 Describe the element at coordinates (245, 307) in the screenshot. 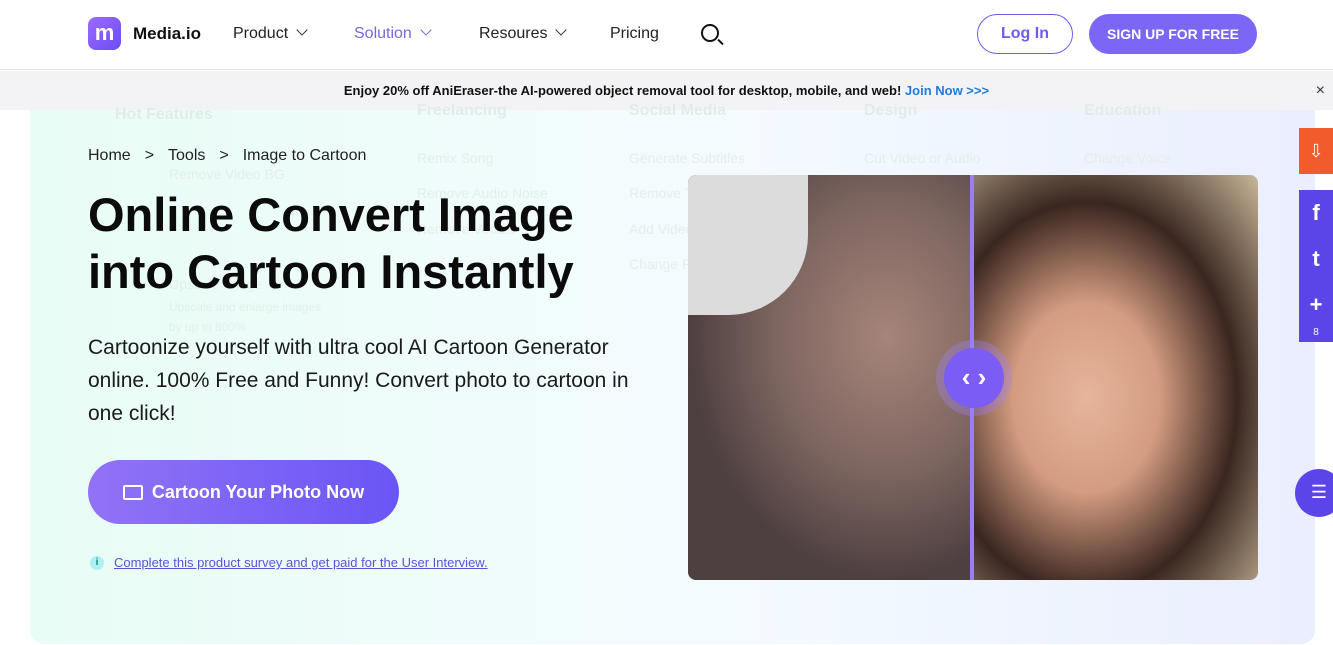

I see `ghost-item: Upscale and enlarge images` at that location.